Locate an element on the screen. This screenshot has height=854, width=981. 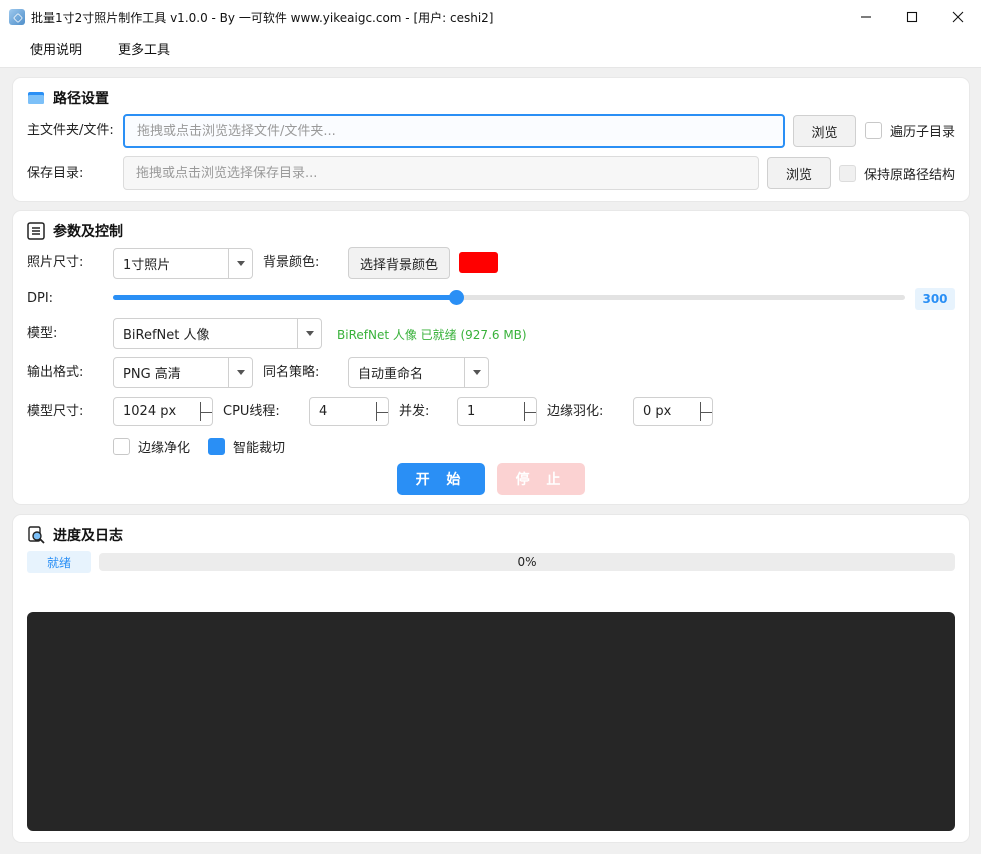
status-badge: 就绪 is located at coordinates (59, 562).